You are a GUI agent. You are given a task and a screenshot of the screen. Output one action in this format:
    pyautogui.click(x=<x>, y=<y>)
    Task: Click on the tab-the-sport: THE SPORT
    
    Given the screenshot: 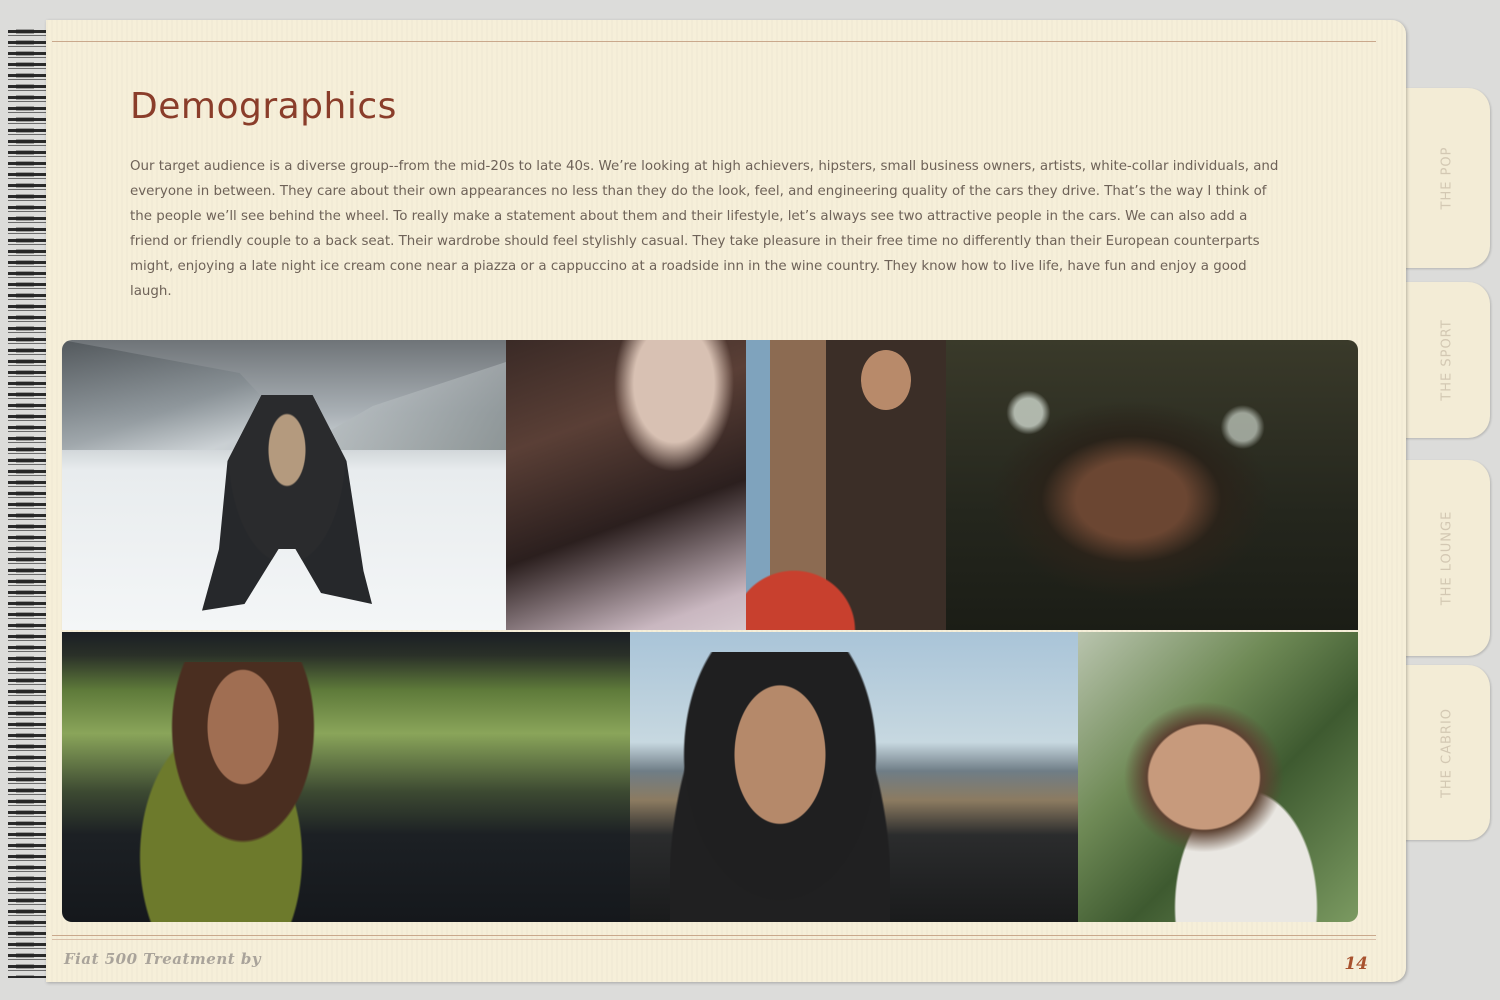 What is the action you would take?
    pyautogui.click(x=1447, y=360)
    